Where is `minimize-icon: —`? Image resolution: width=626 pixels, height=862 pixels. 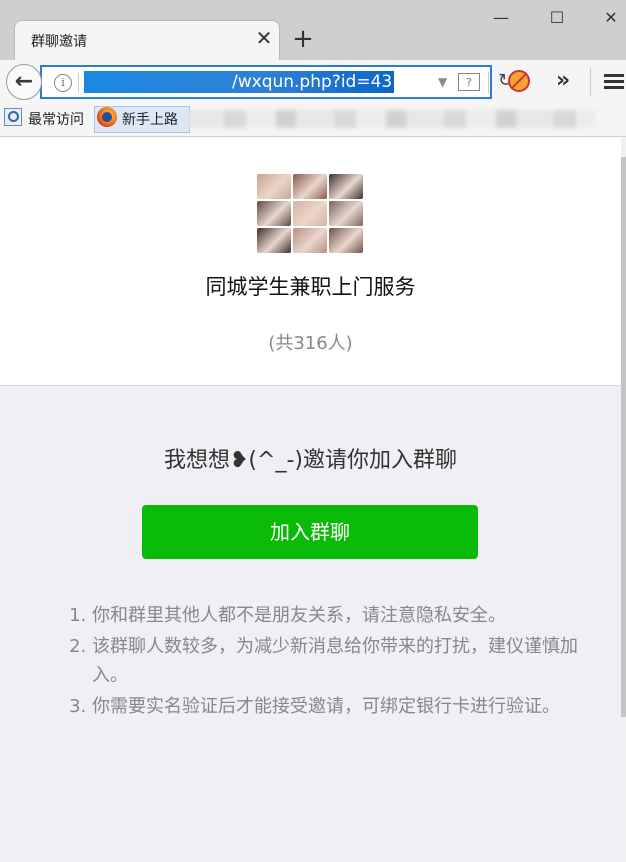
minimize-icon: — is located at coordinates (501, 18).